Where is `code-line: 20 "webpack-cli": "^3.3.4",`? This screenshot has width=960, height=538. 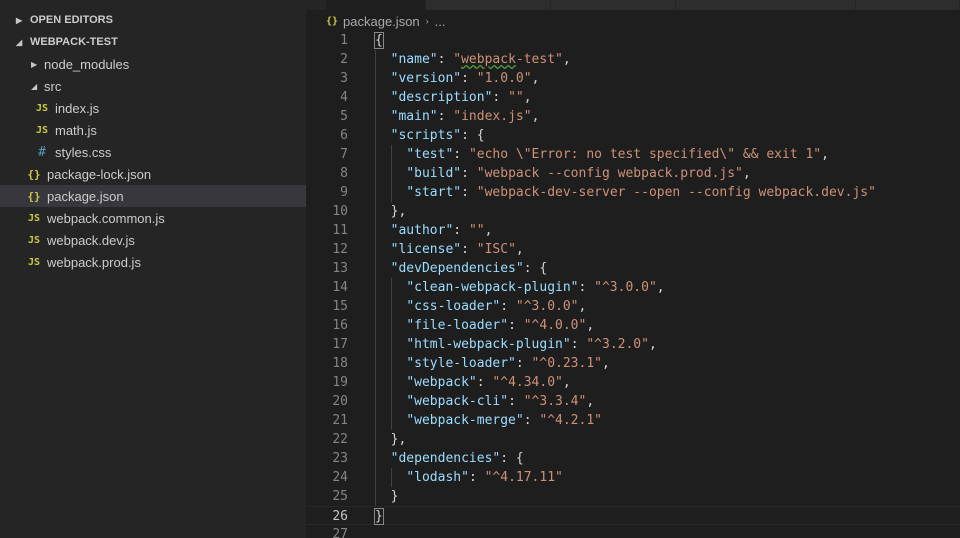 code-line: 20 "webpack-cli": "^3.3.4", is located at coordinates (633, 401).